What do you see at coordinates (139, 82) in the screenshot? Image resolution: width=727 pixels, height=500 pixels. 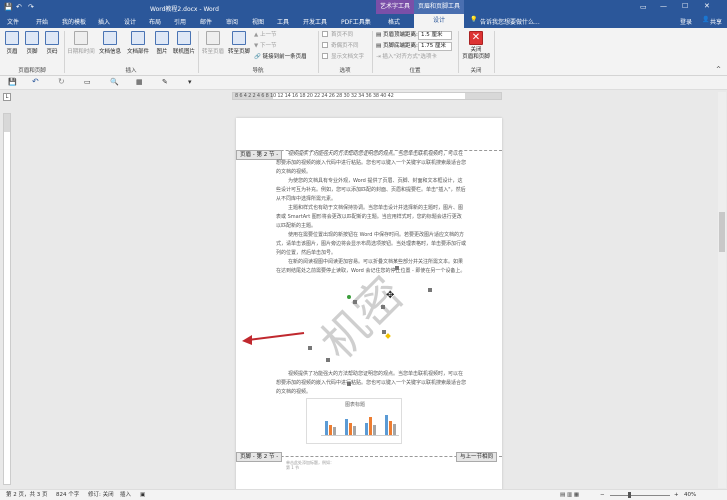 I see `print-icon: ▦` at bounding box center [139, 82].